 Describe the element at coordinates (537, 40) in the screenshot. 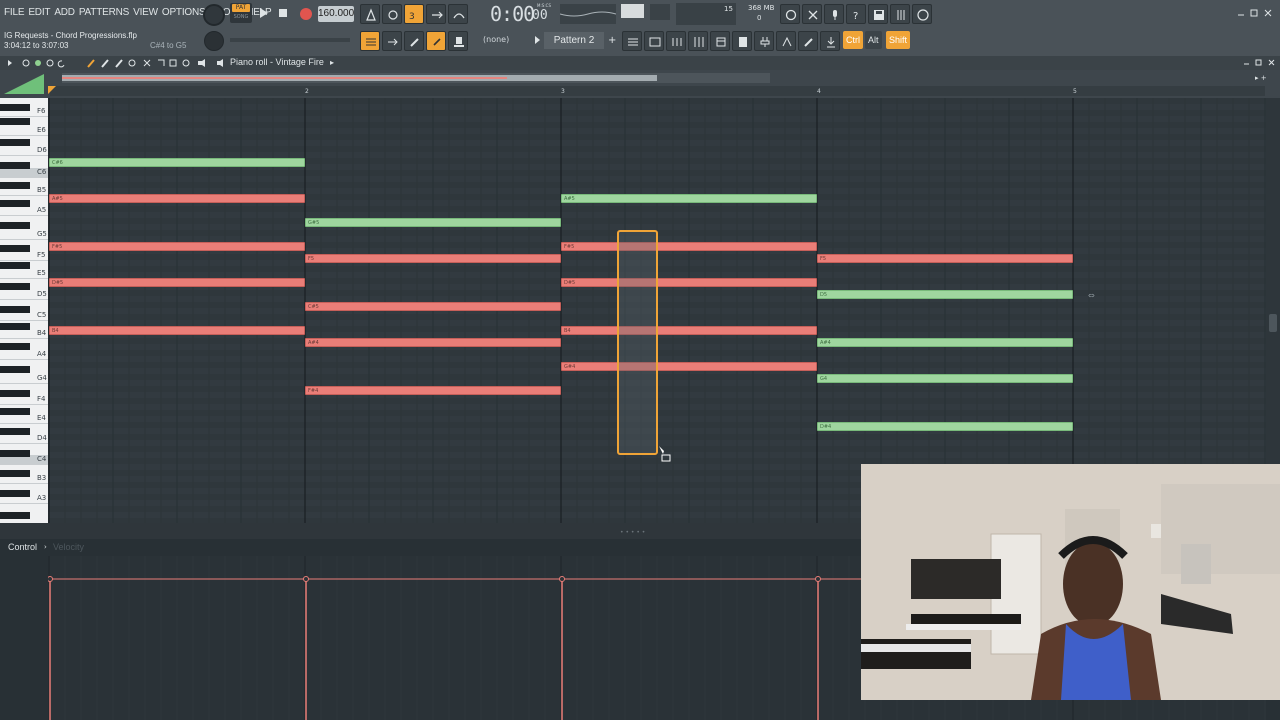

I see `pattern-prev-icon` at that location.